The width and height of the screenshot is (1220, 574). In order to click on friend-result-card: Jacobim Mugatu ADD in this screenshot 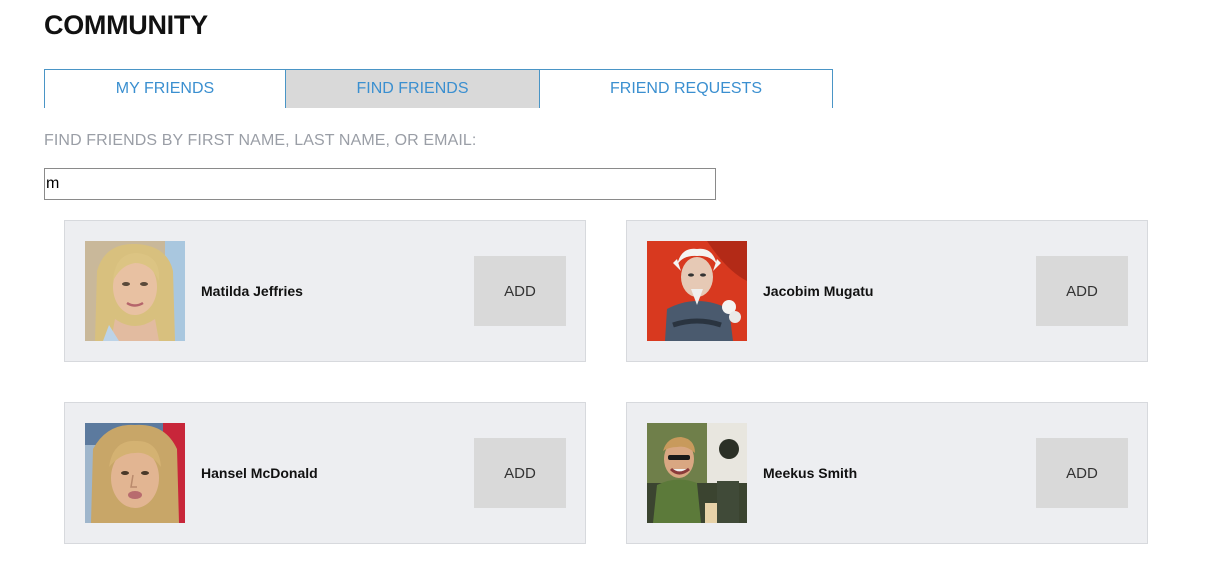, I will do `click(887, 291)`.